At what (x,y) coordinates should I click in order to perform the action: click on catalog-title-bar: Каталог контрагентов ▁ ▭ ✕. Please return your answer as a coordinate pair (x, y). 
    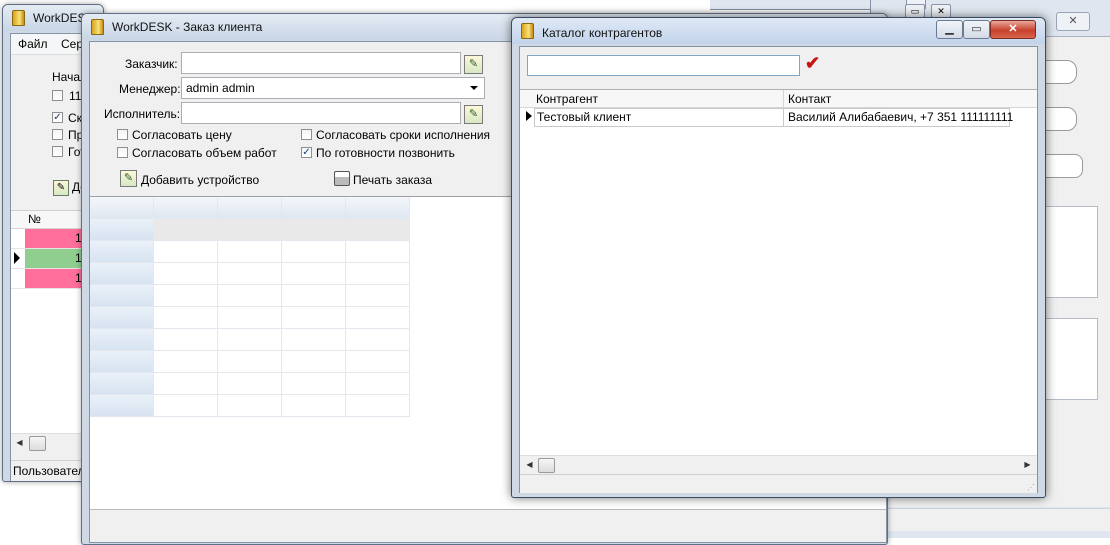
    Looking at the image, I should click on (778, 31).